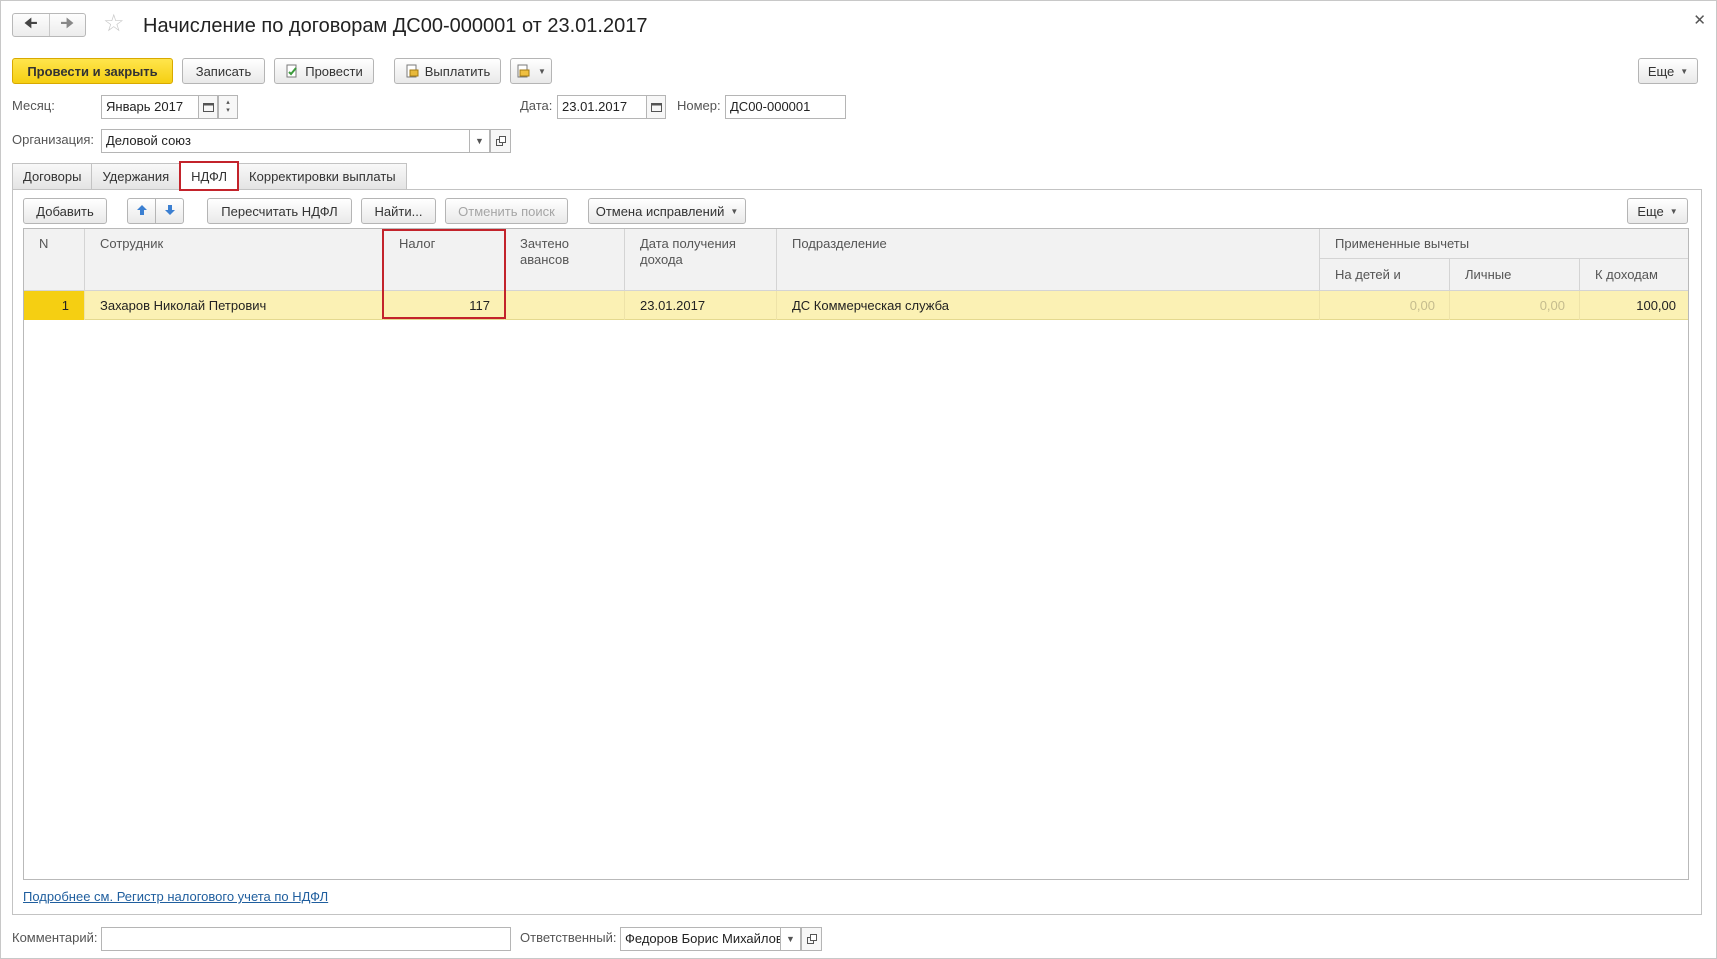  I want to click on row-number: 1, so click(54, 305).